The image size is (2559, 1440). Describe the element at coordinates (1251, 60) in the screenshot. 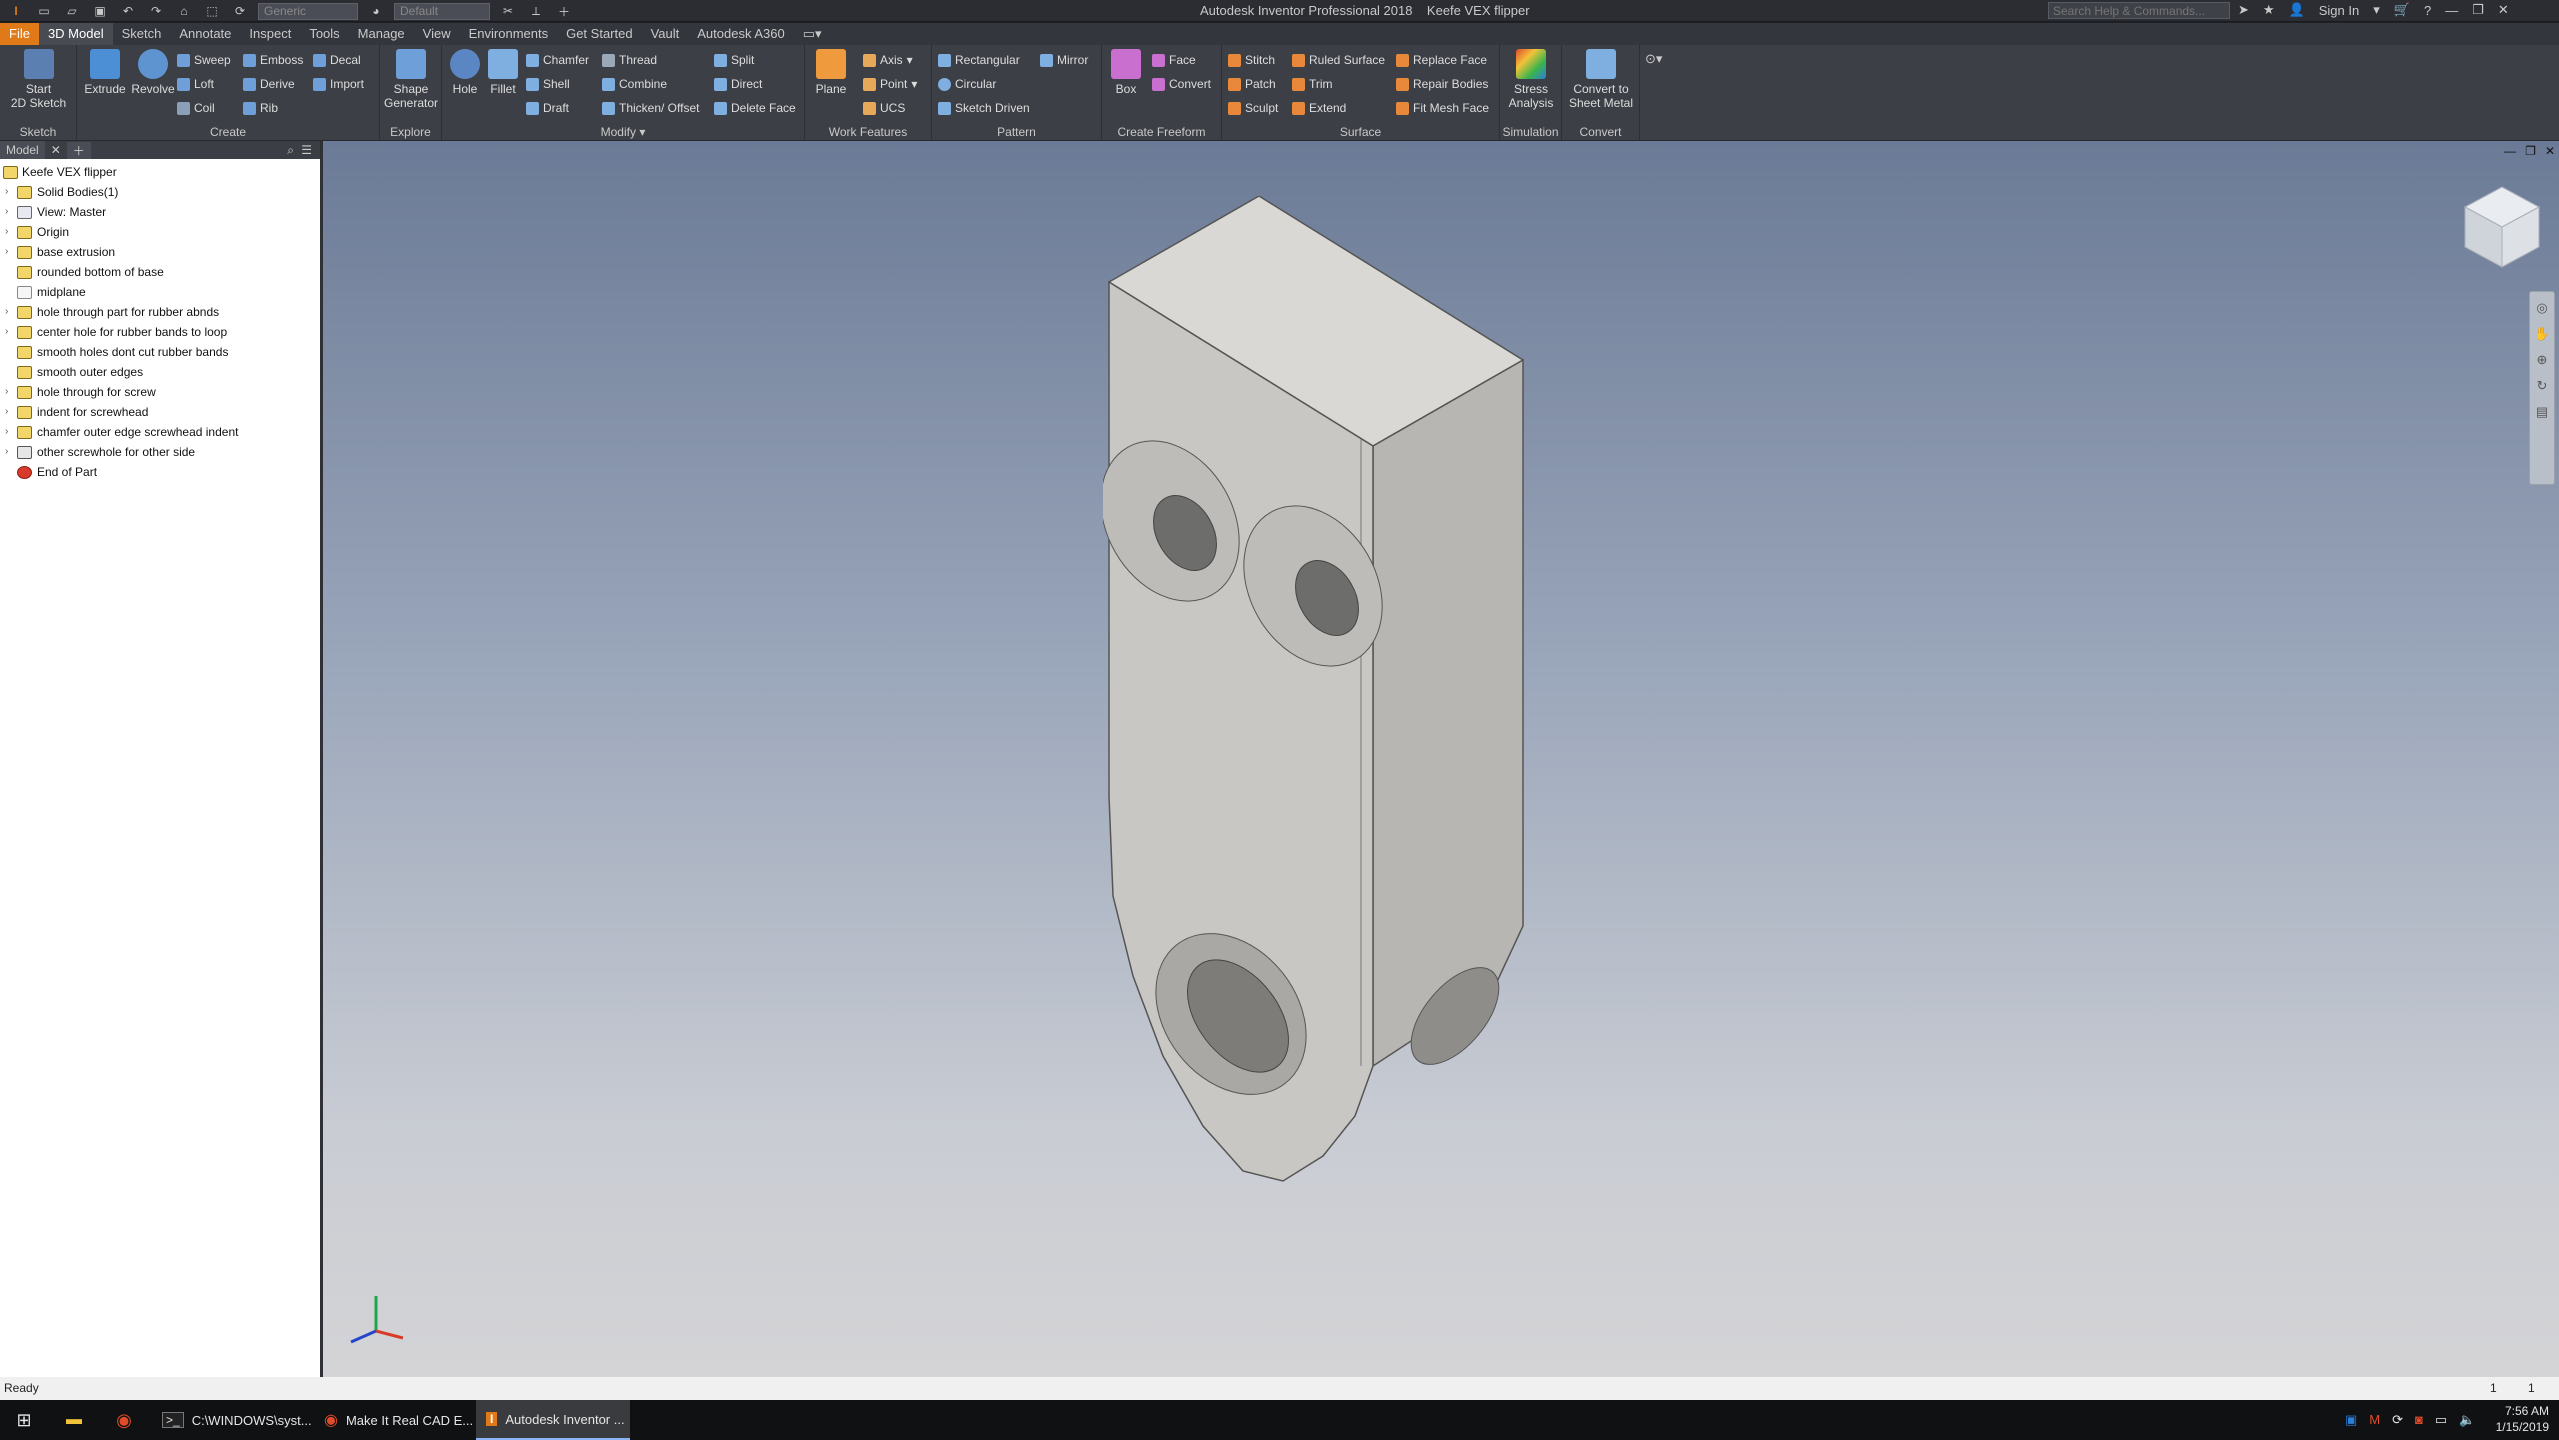

I see `stitch-button: Stitch` at that location.